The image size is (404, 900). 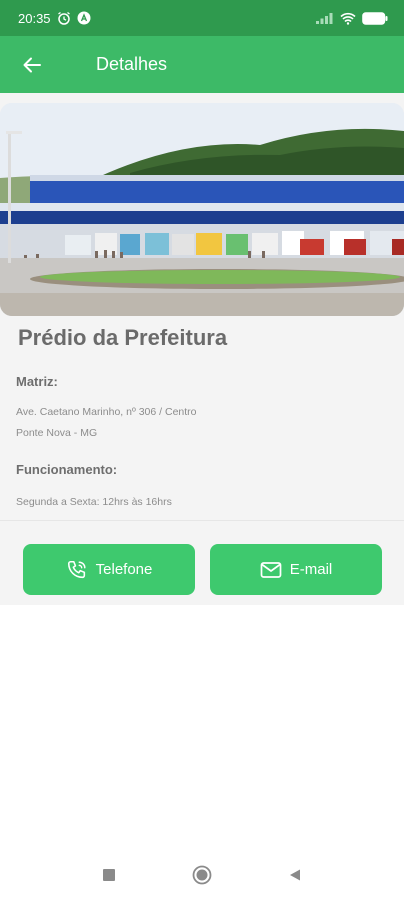 What do you see at coordinates (67, 469) in the screenshot?
I see `funcionamento-label: Funcionamento:` at bounding box center [67, 469].